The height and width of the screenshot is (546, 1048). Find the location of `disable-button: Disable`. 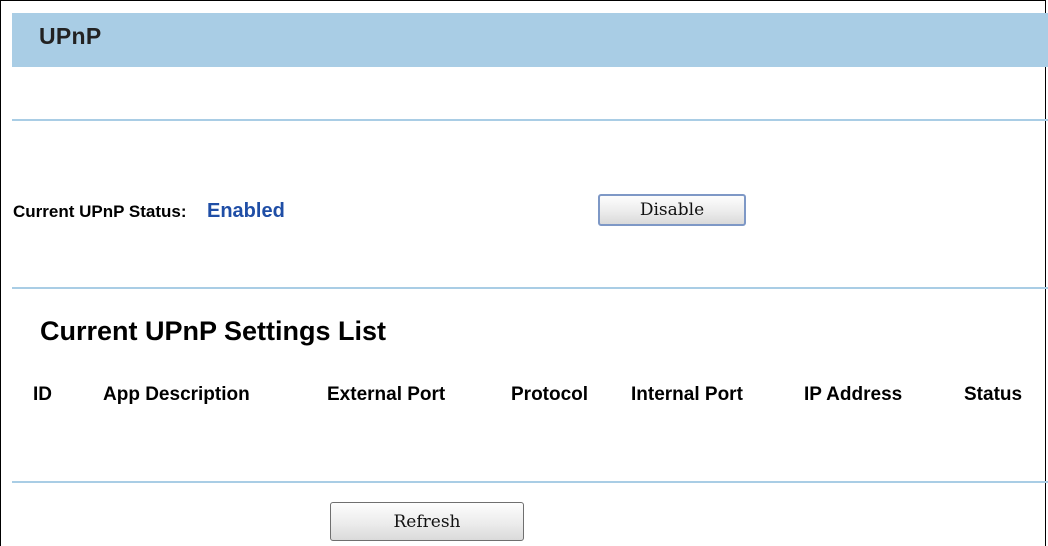

disable-button: Disable is located at coordinates (672, 210).